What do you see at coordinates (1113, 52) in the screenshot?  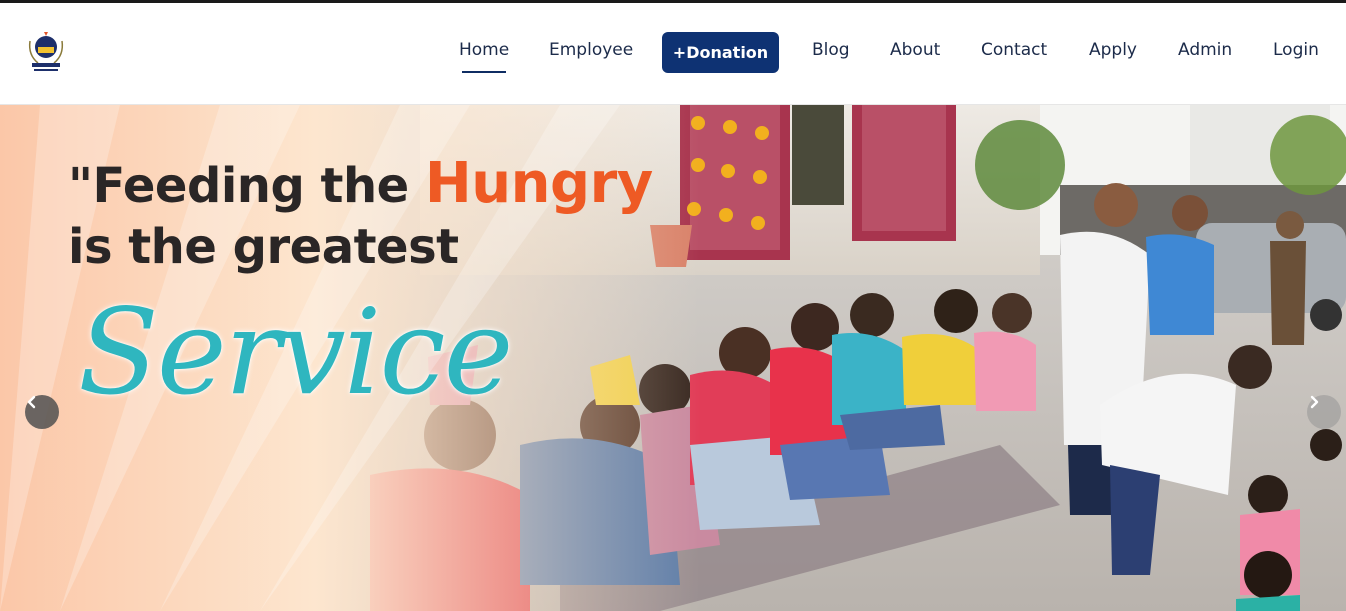 I see `nav-apply: Apply` at bounding box center [1113, 52].